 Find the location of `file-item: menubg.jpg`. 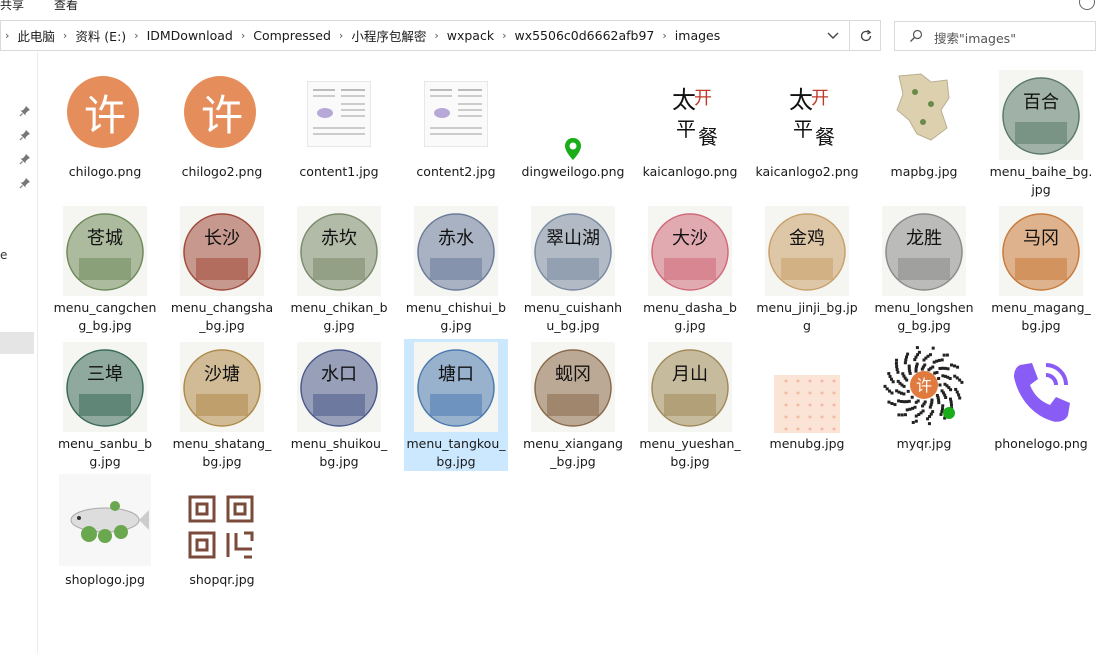

file-item: menubg.jpg is located at coordinates (807, 405).